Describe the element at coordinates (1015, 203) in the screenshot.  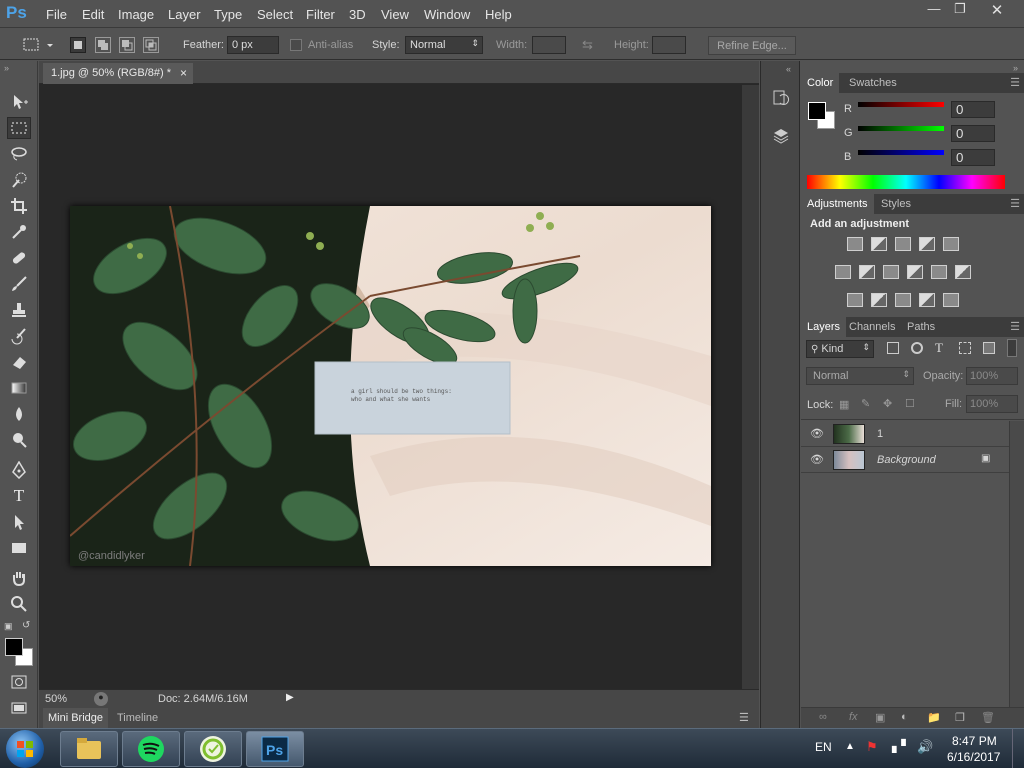
I see `adjustments-menu-icon: ☰` at that location.